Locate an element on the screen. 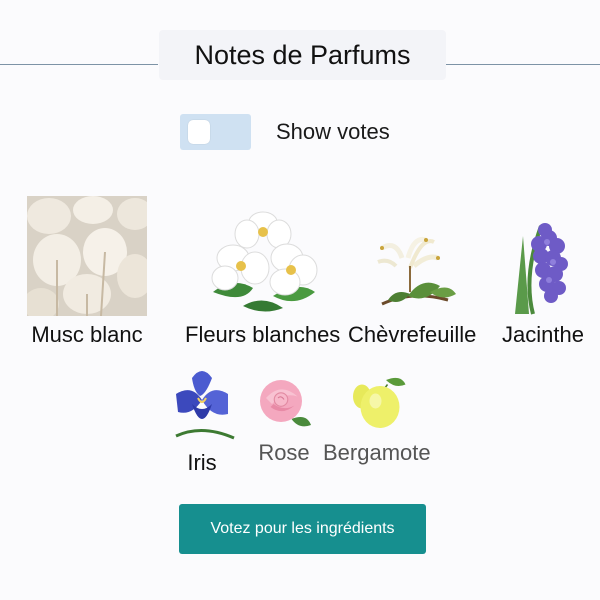 The width and height of the screenshot is (600, 600). vote-ingredients-button: Votez pour les ingrédients is located at coordinates (302, 529).